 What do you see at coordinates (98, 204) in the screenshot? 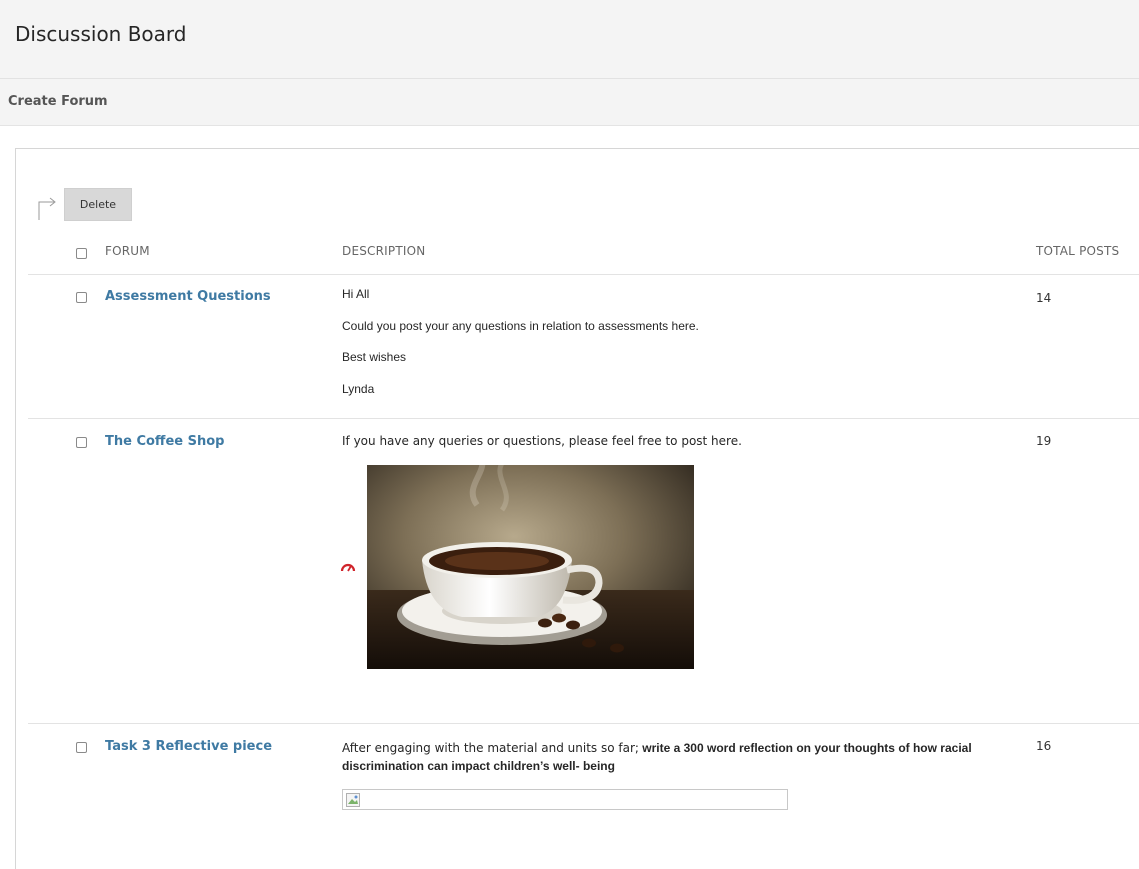
I see `delete-button: Delete` at bounding box center [98, 204].